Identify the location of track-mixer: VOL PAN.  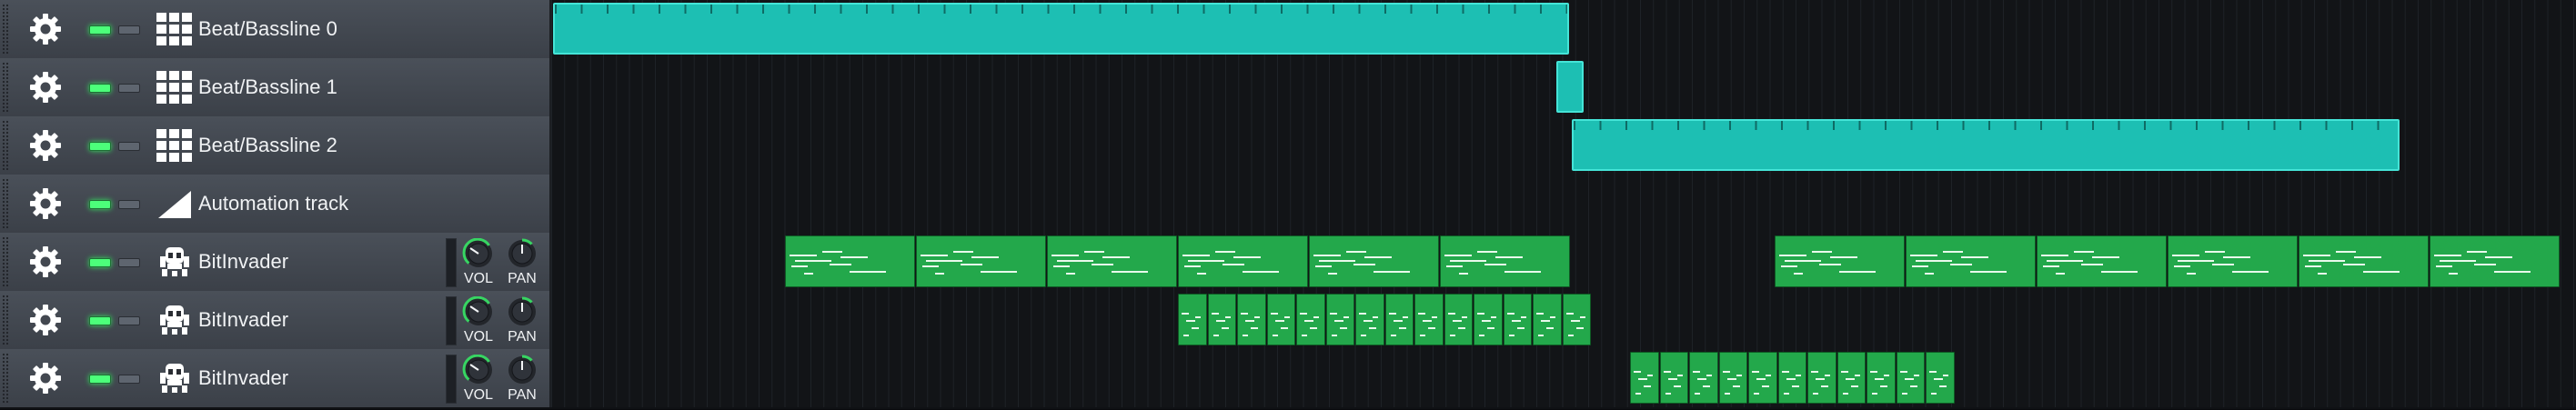
(497, 378).